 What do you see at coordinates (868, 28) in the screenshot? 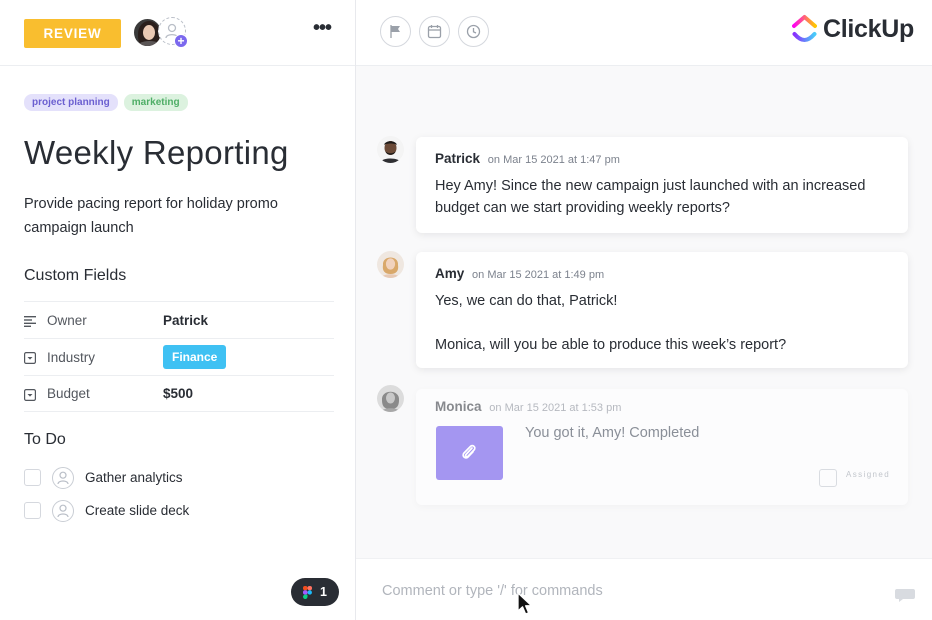
I see `brand-name: ClickUp` at bounding box center [868, 28].